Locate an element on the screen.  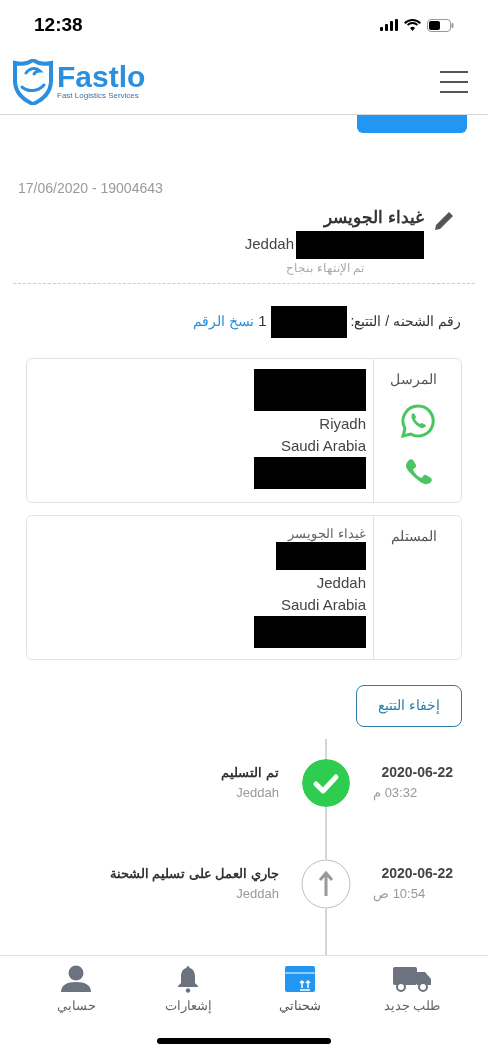
event-time: 10:54 ص is located at coordinates (399, 894).